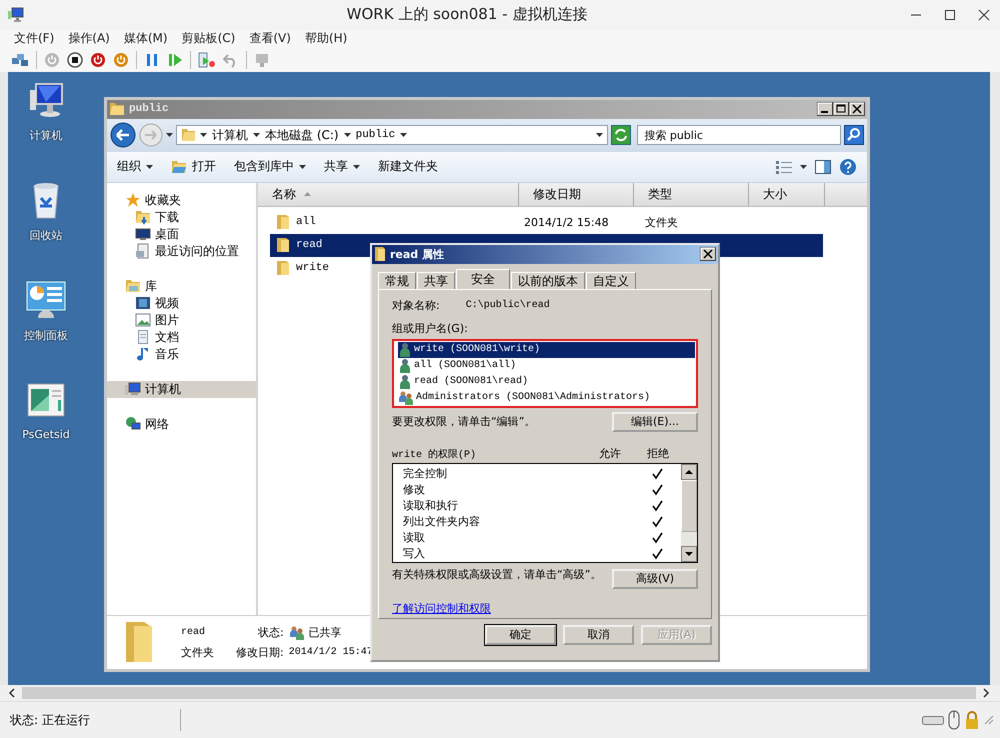 The image size is (1000, 738). What do you see at coordinates (271, 632) in the screenshot?
I see `field-label: 状态:` at bounding box center [271, 632].